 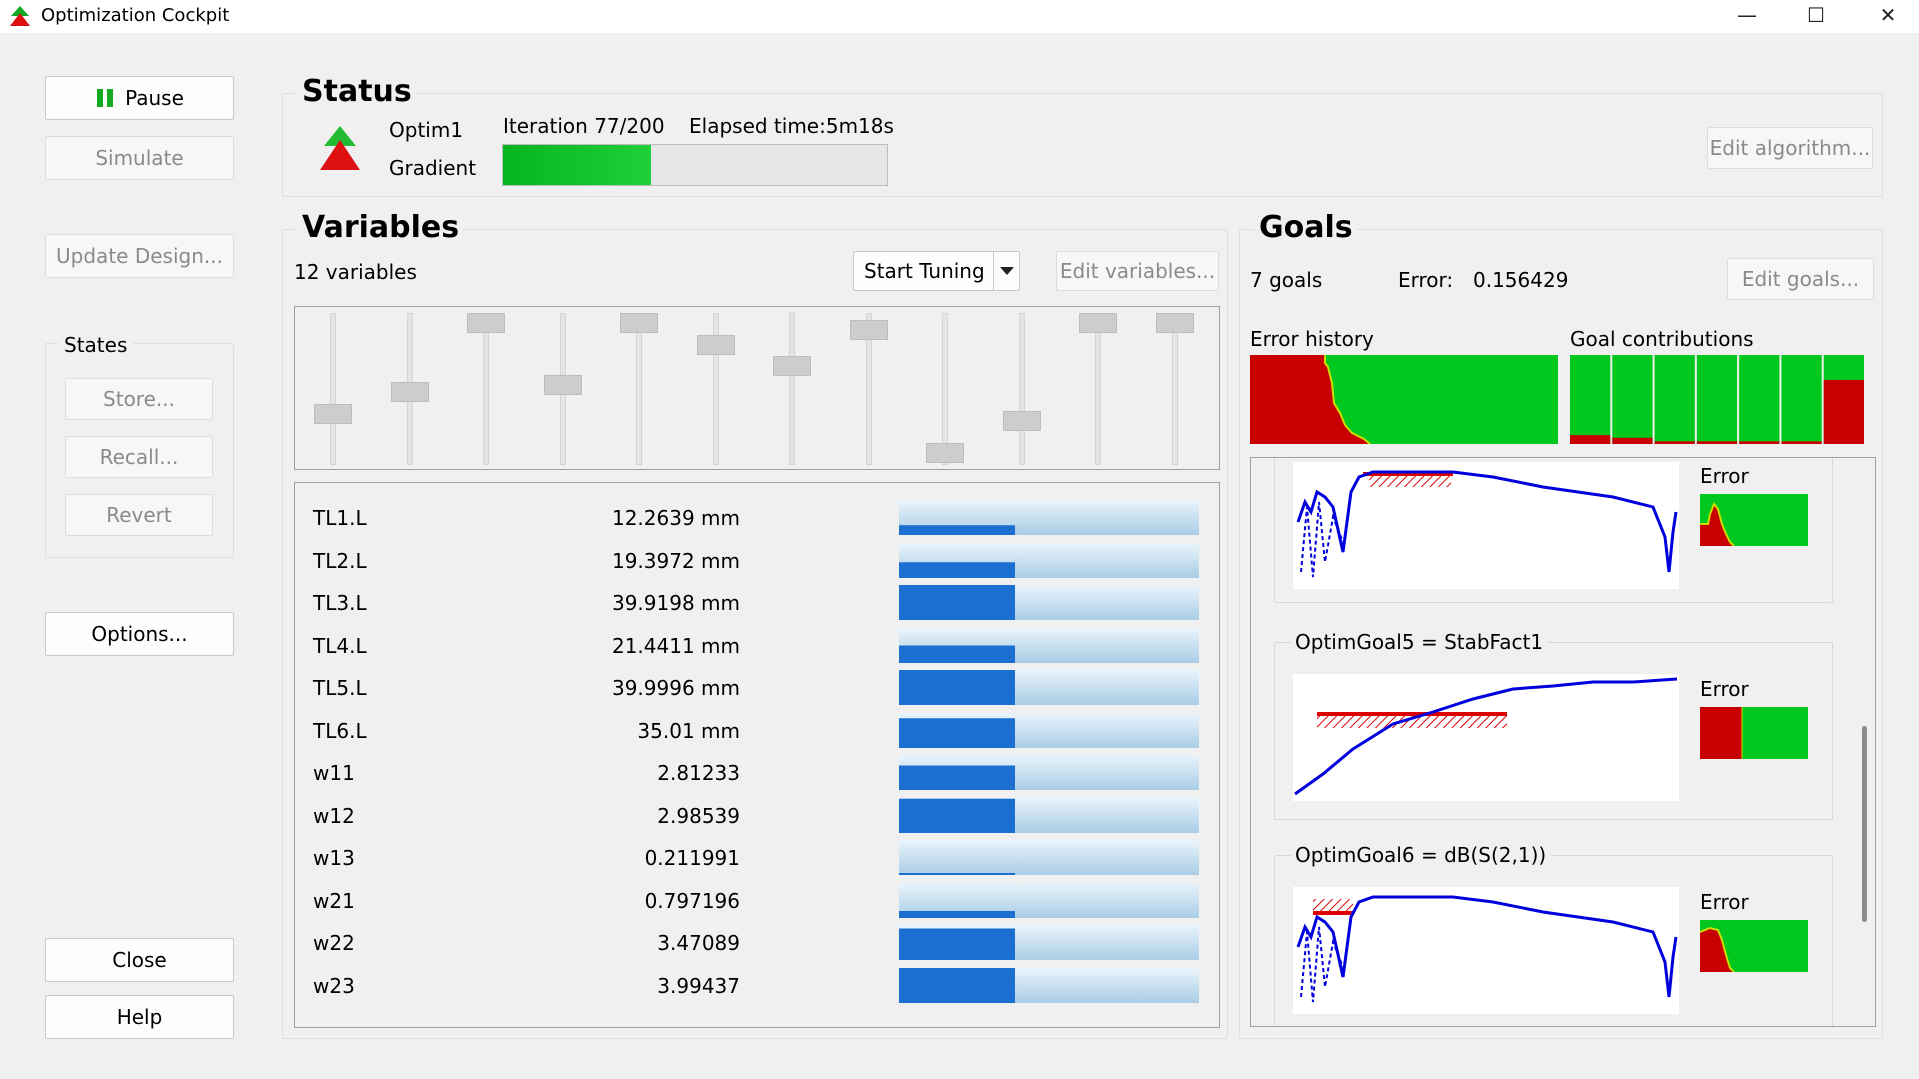 What do you see at coordinates (936, 271) in the screenshot?
I see `start-tuning-button: Start Tuning` at bounding box center [936, 271].